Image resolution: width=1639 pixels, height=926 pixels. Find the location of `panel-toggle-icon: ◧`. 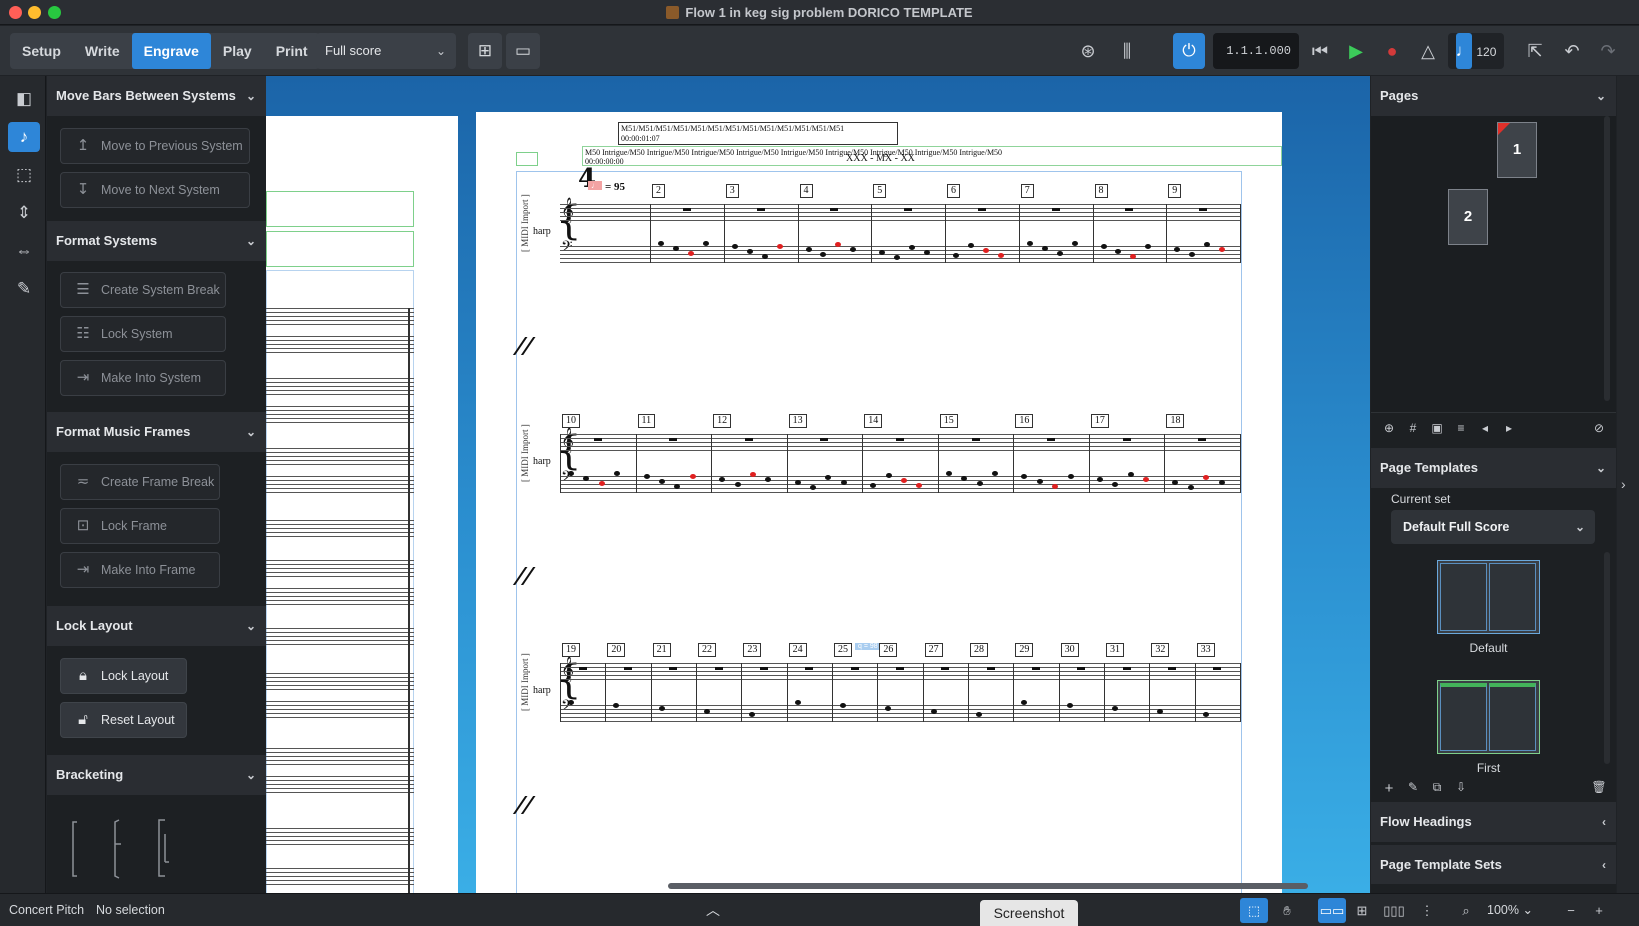

panel-toggle-icon: ◧ is located at coordinates (24, 99).